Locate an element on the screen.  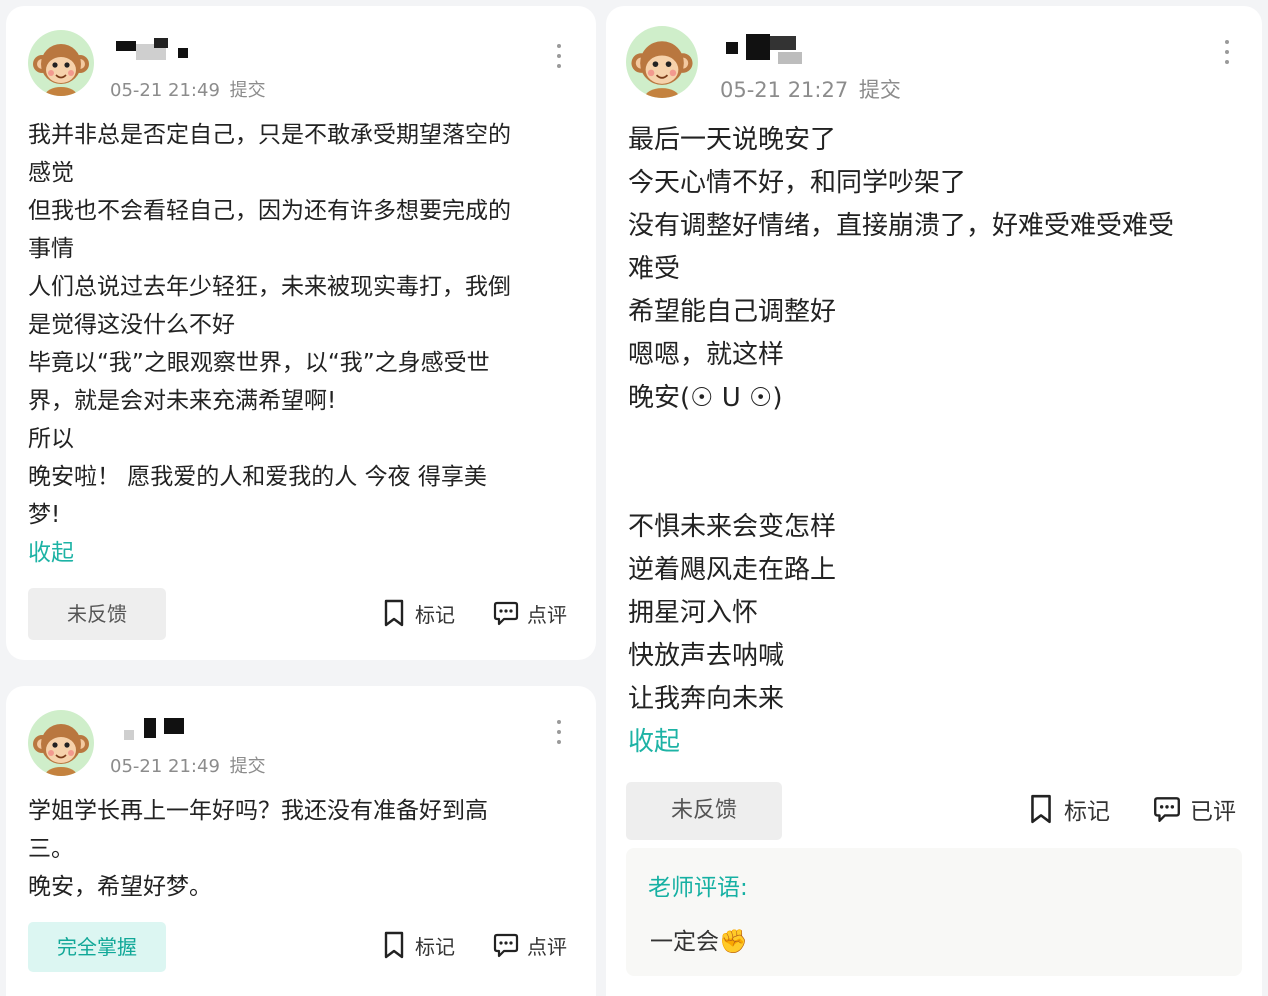
post-content: 学姐学长再上一年好吗？我还没有准备好到高 三。 晚安，希望好梦。 is located at coordinates (258, 849).